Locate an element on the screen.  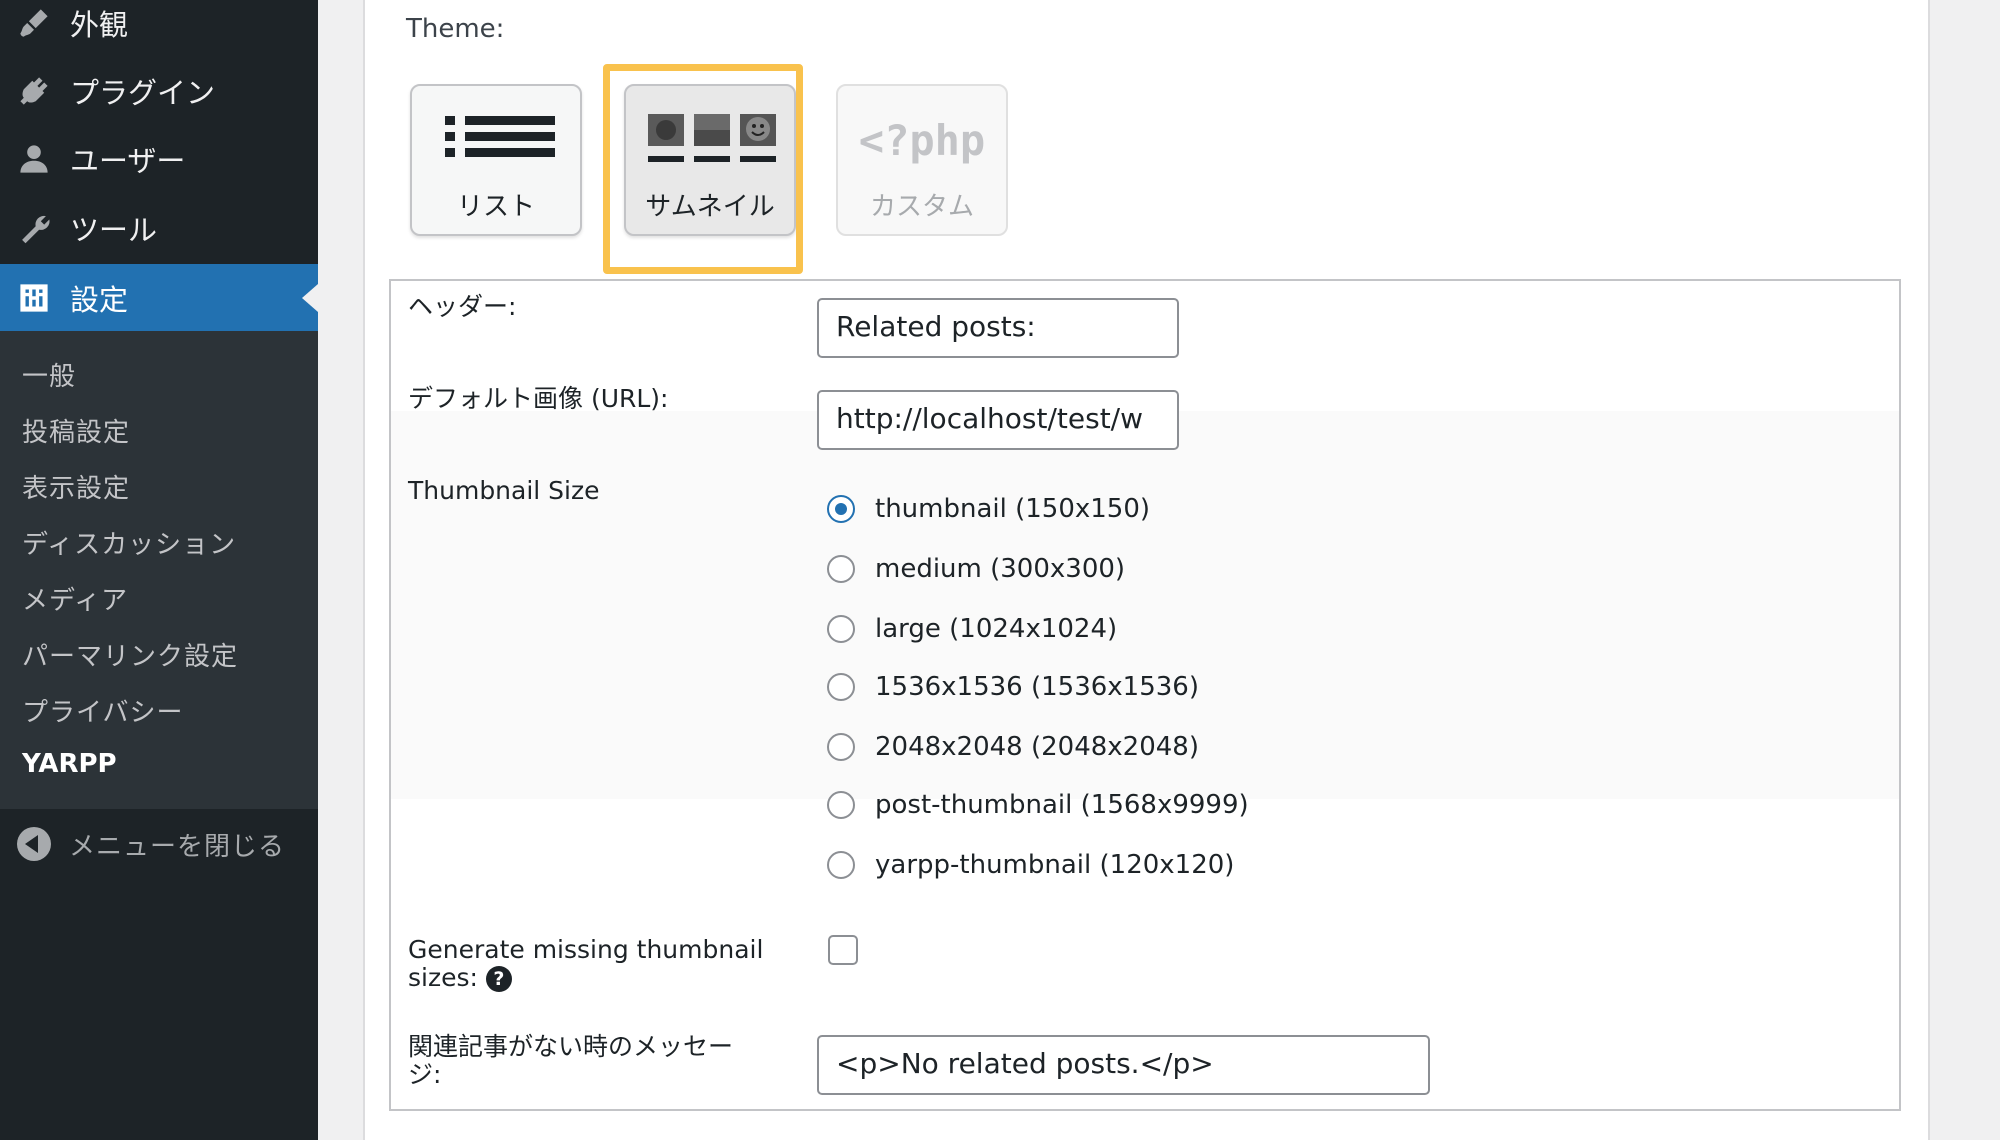
submenu-item-yarpp: YARPP is located at coordinates (69, 764).